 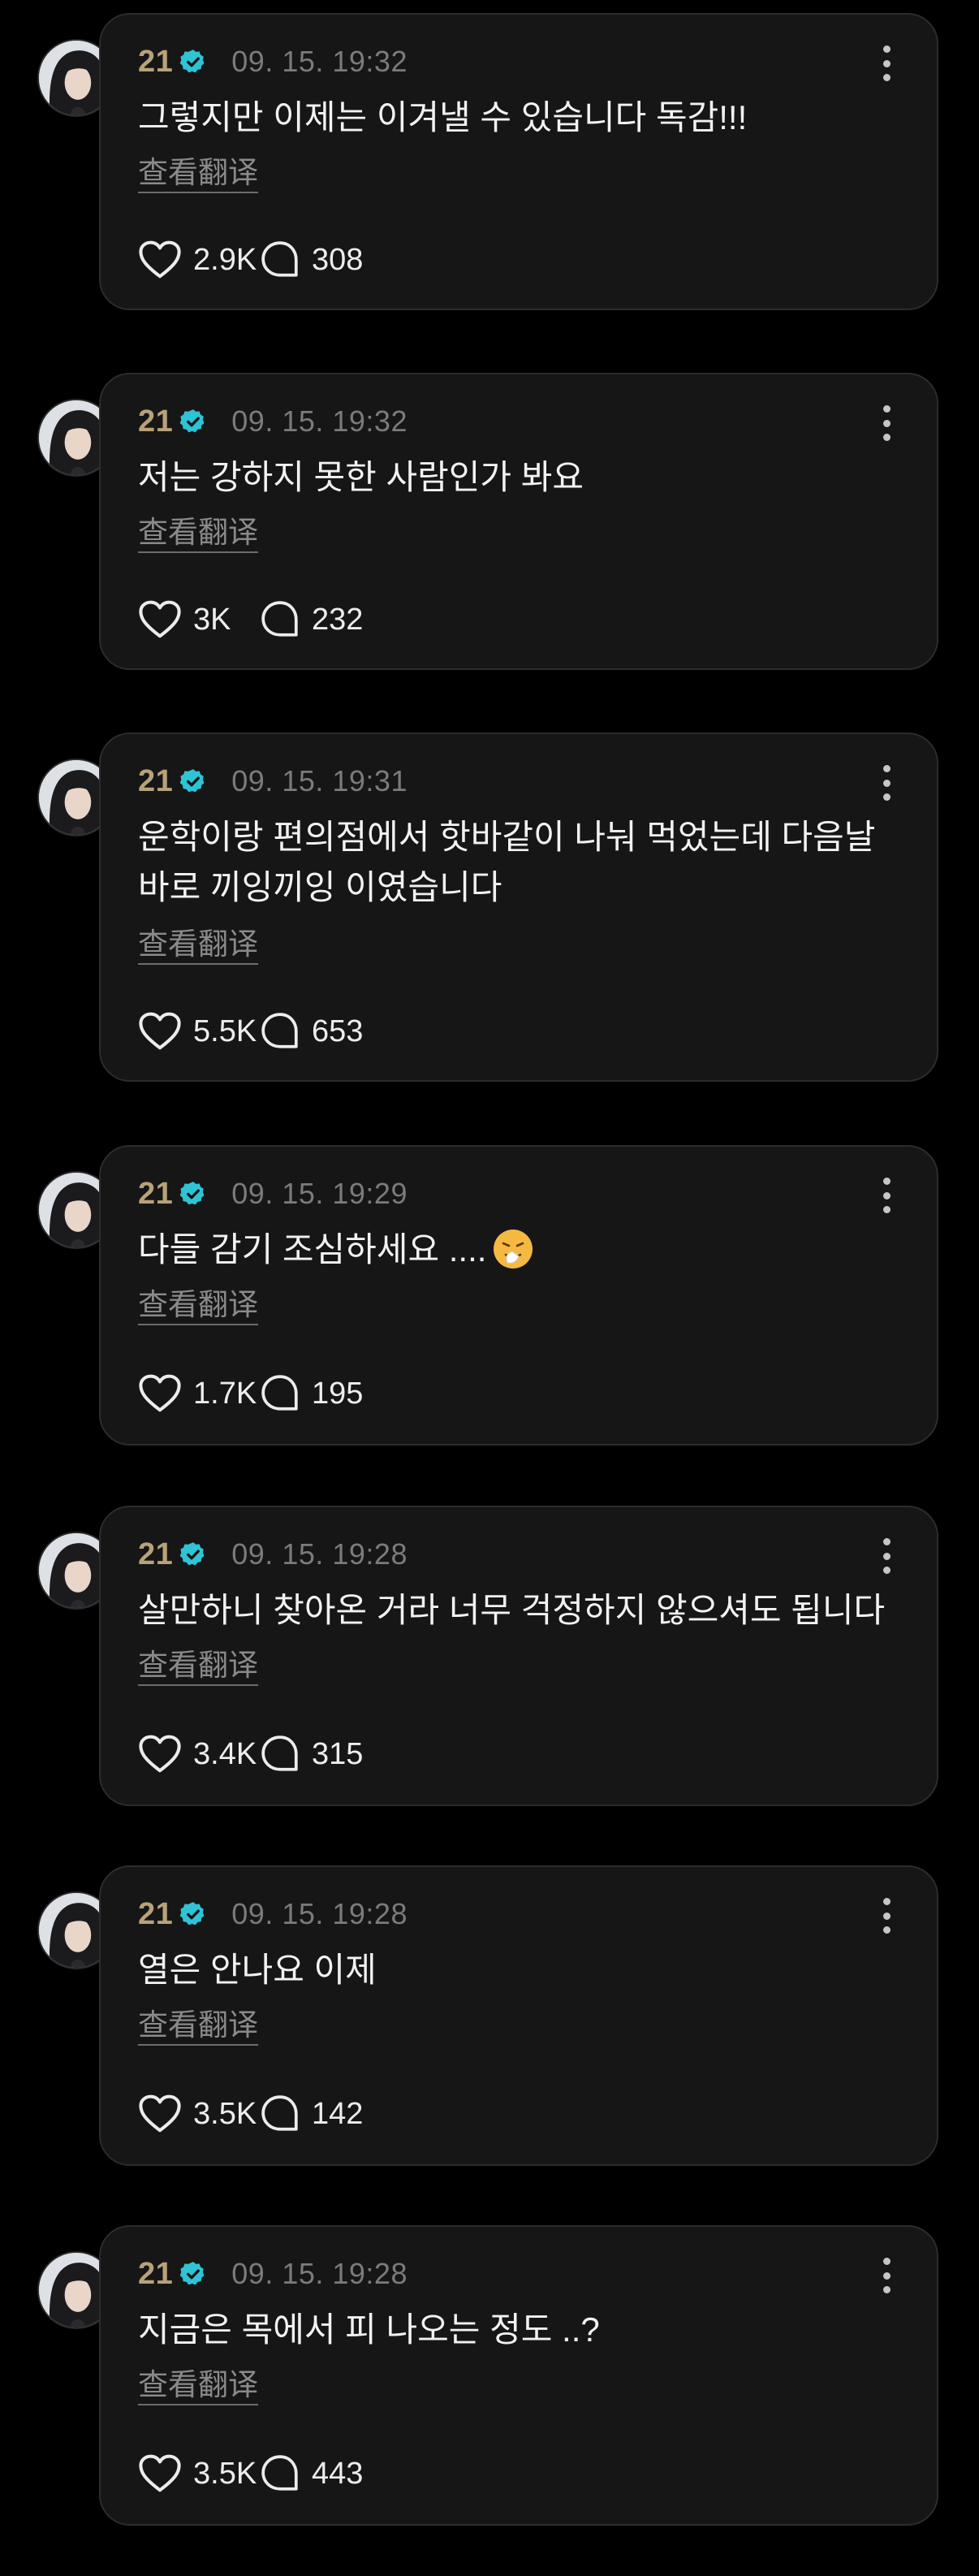 I want to click on comment-count: 308, so click(x=338, y=259).